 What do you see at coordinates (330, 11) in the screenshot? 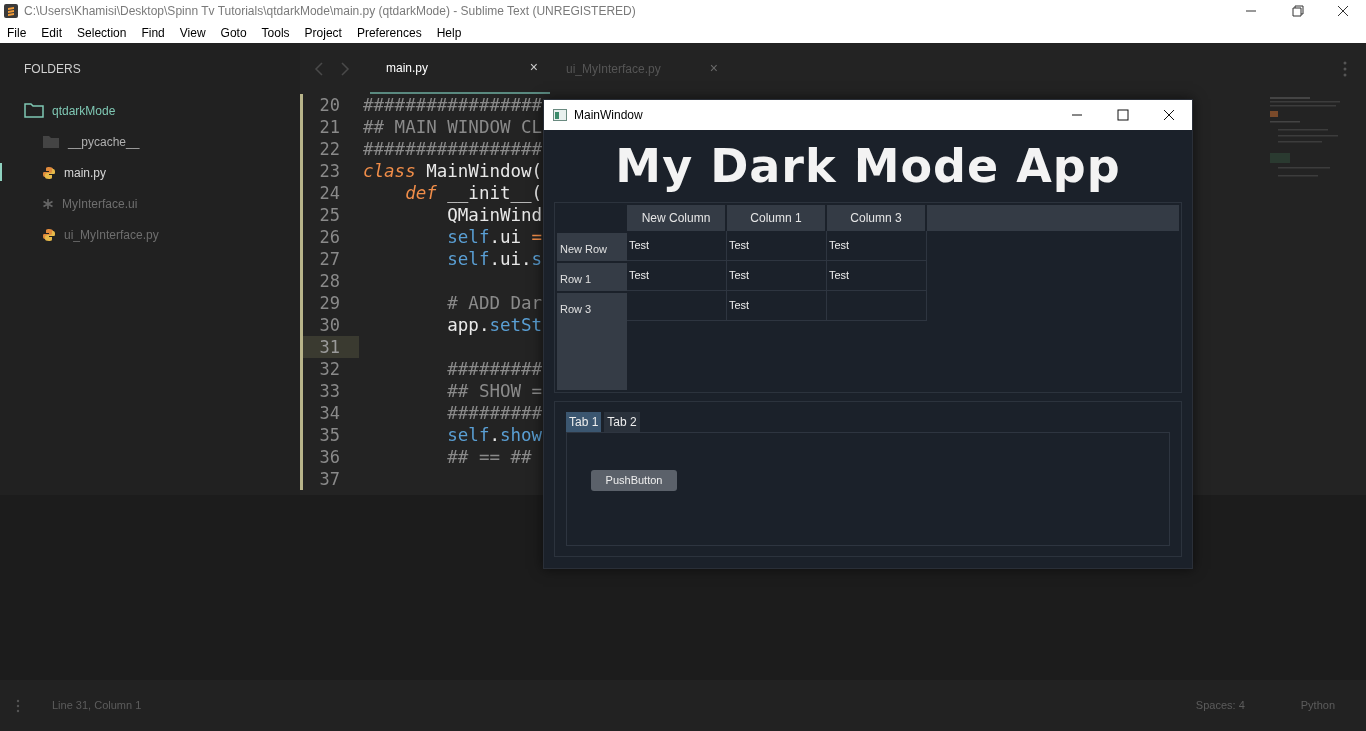
I see `window-title: C:\Users\Khamisi\Desktop\Spinn Tv Tutorials\qtdarkMode\main.py (qtdarkMode) - Sublime Text (UNREGISTERED)` at bounding box center [330, 11].